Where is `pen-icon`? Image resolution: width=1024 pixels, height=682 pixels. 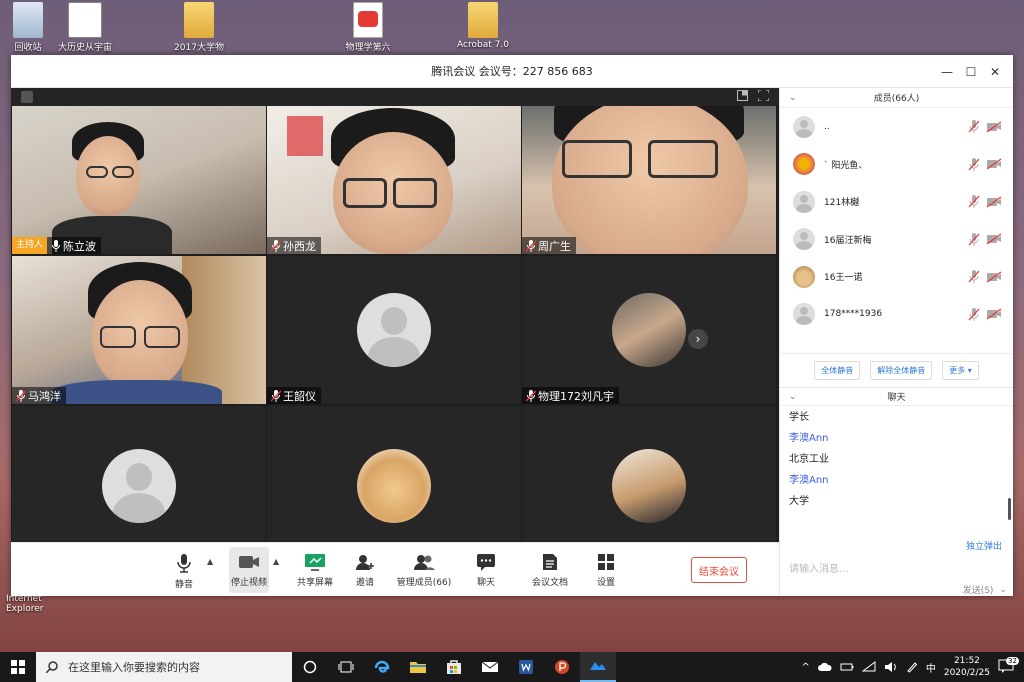 pen-icon is located at coordinates (912, 667).